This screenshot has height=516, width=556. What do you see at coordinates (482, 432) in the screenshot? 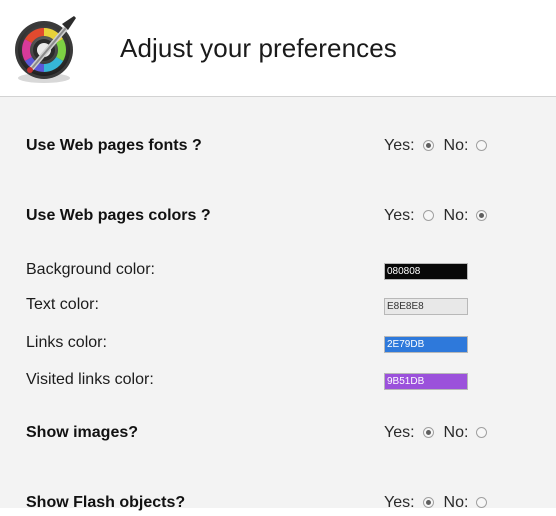
I see `show-images-no-radio` at bounding box center [482, 432].